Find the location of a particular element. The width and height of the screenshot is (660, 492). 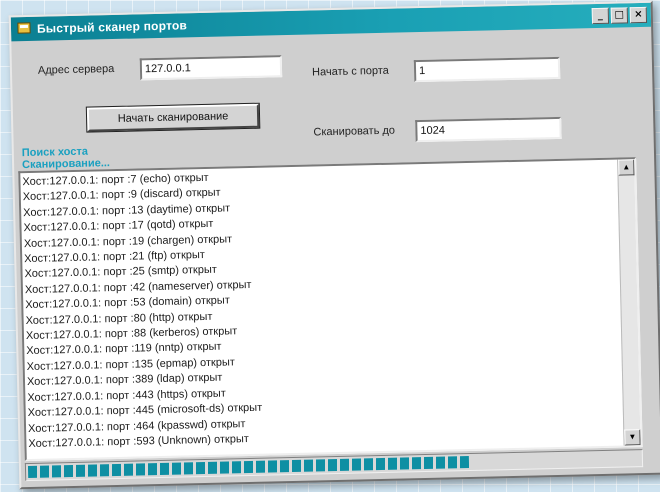

maximize-button: □ is located at coordinates (619, 15).